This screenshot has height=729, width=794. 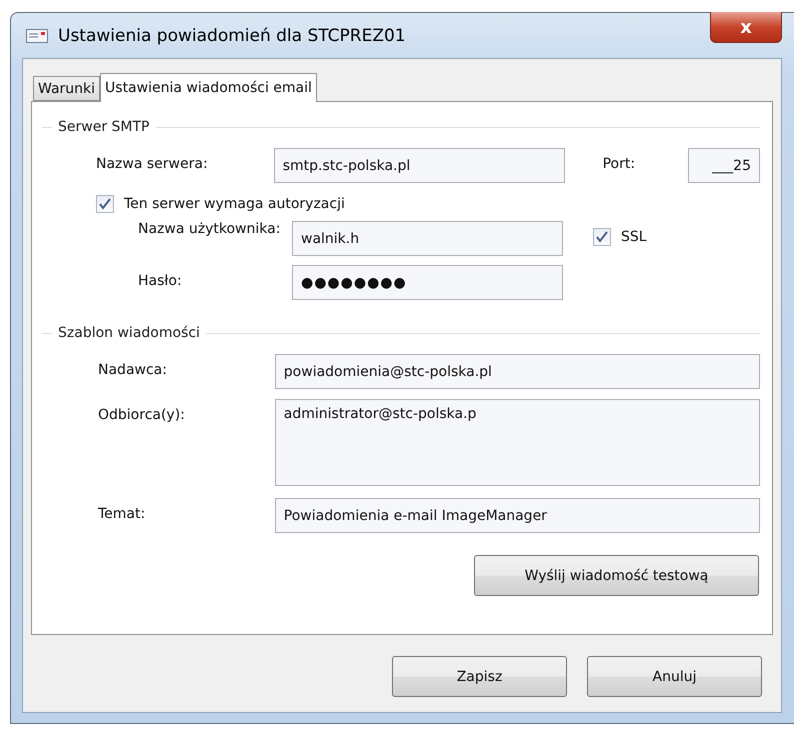 I want to click on dialog-button: Anuluj, so click(x=674, y=676).